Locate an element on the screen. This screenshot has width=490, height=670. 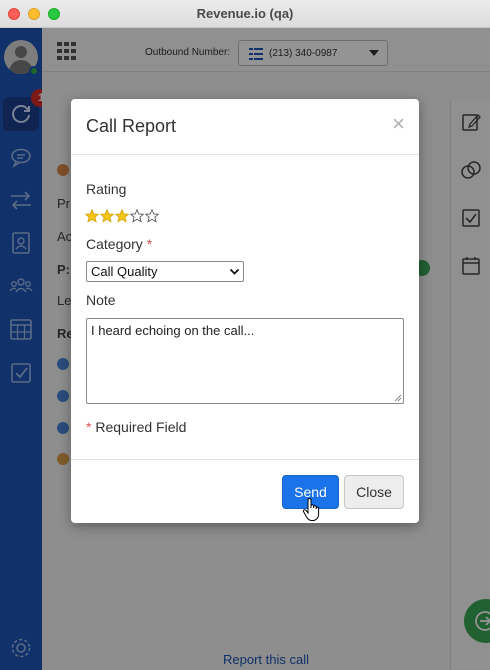
required-field-note: * Required Field is located at coordinates (136, 427).